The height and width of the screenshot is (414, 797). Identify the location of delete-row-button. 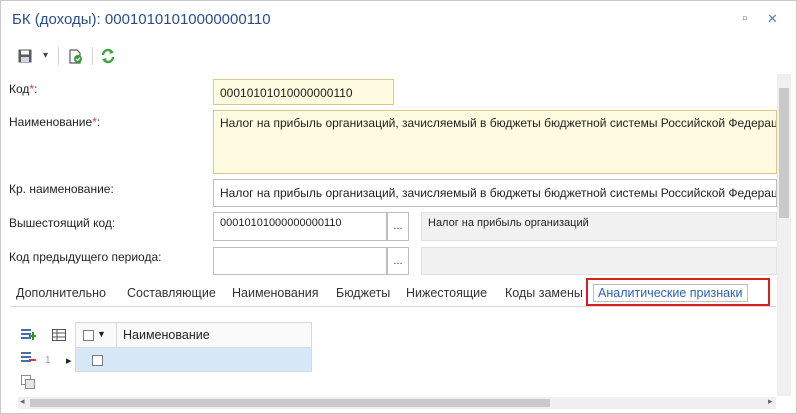
(28, 359).